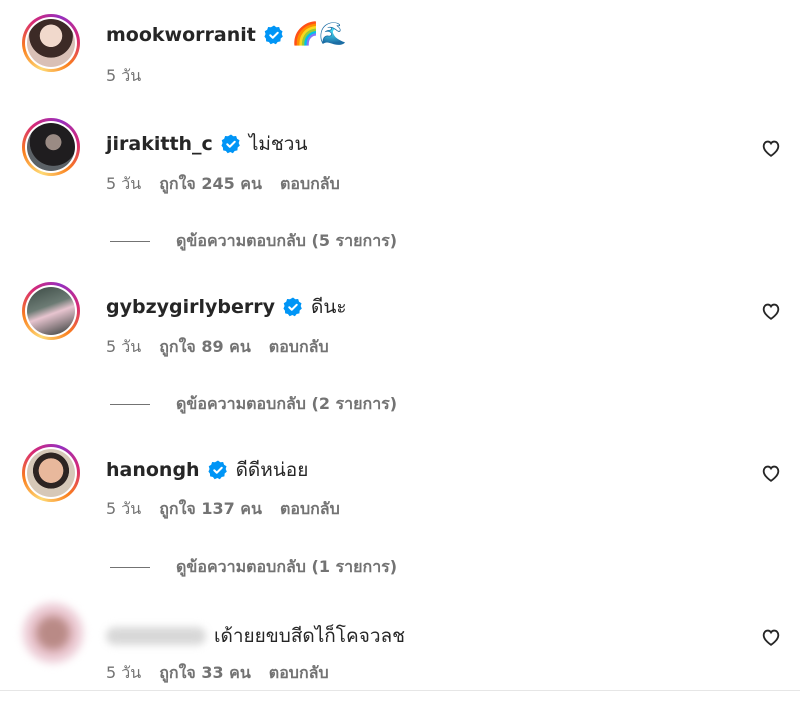 The image size is (800, 714). What do you see at coordinates (329, 307) in the screenshot?
I see `comment-text: ดีนะ` at bounding box center [329, 307].